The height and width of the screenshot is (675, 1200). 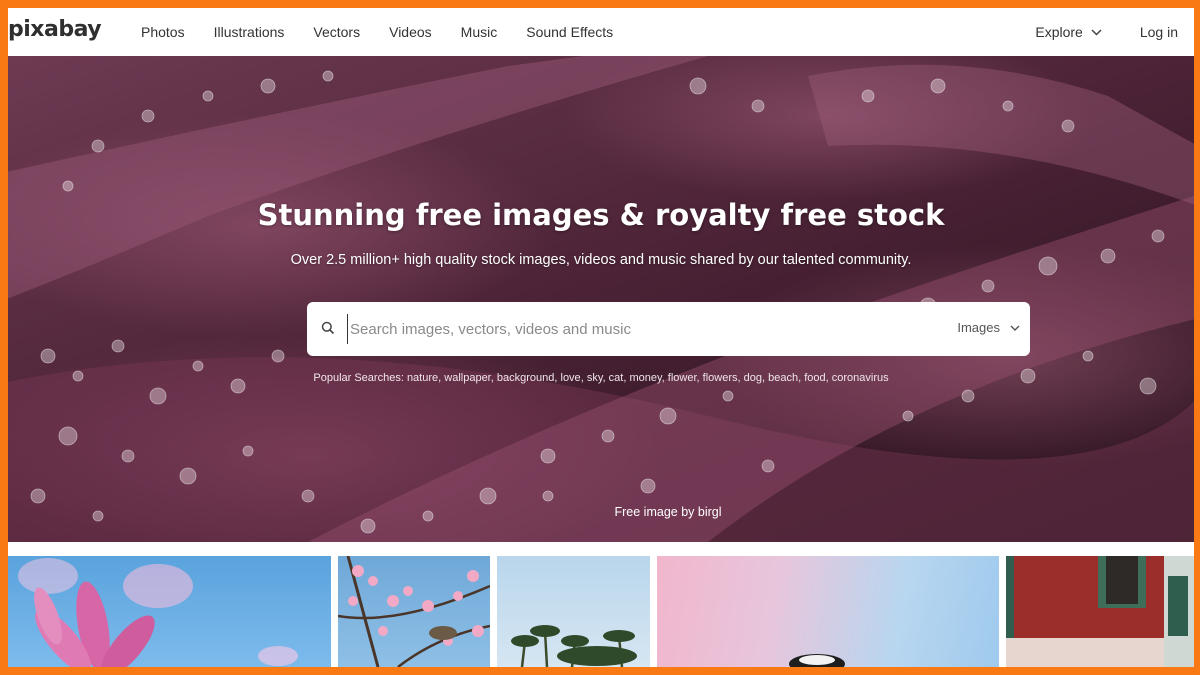 I want to click on popular-tag-nature: nature,, so click(x=424, y=378).